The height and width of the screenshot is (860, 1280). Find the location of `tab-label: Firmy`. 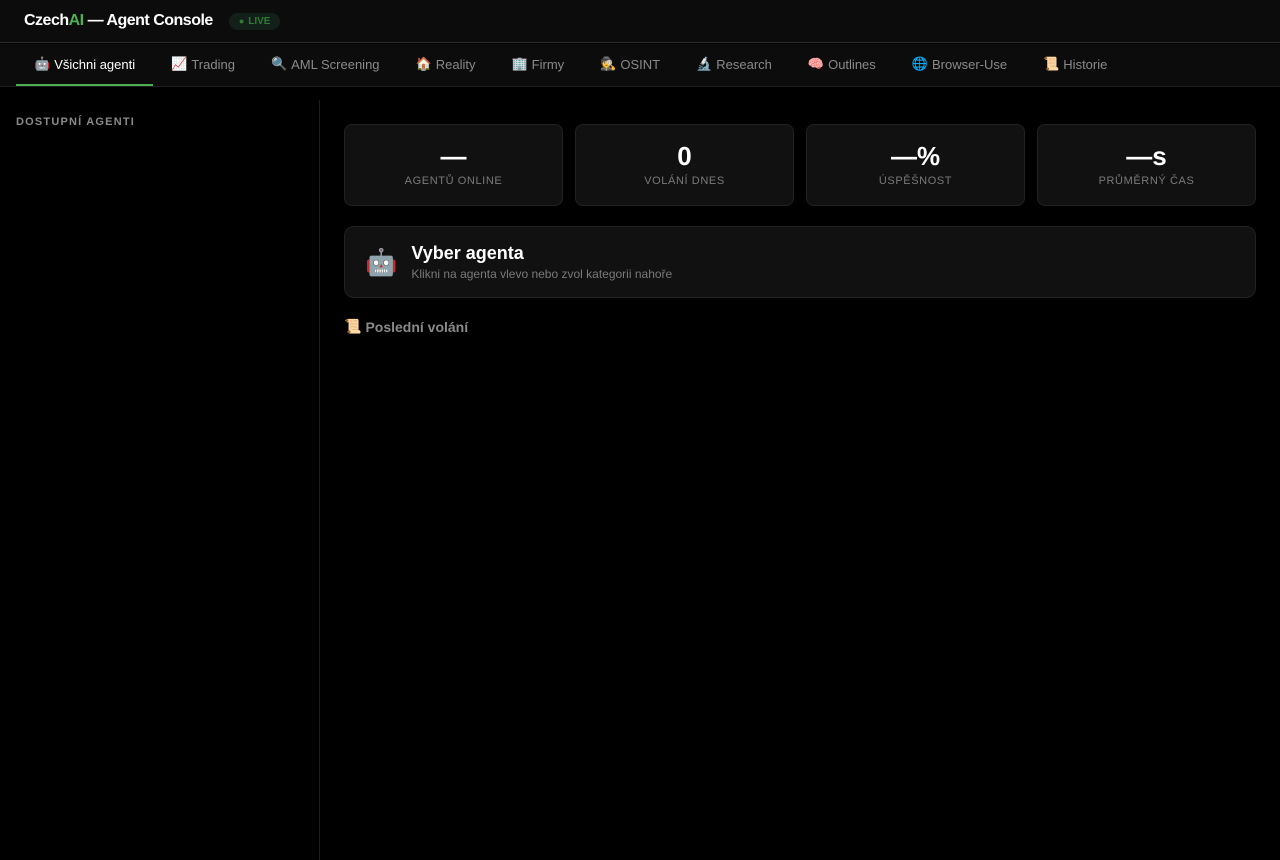

tab-label: Firmy is located at coordinates (548, 64).